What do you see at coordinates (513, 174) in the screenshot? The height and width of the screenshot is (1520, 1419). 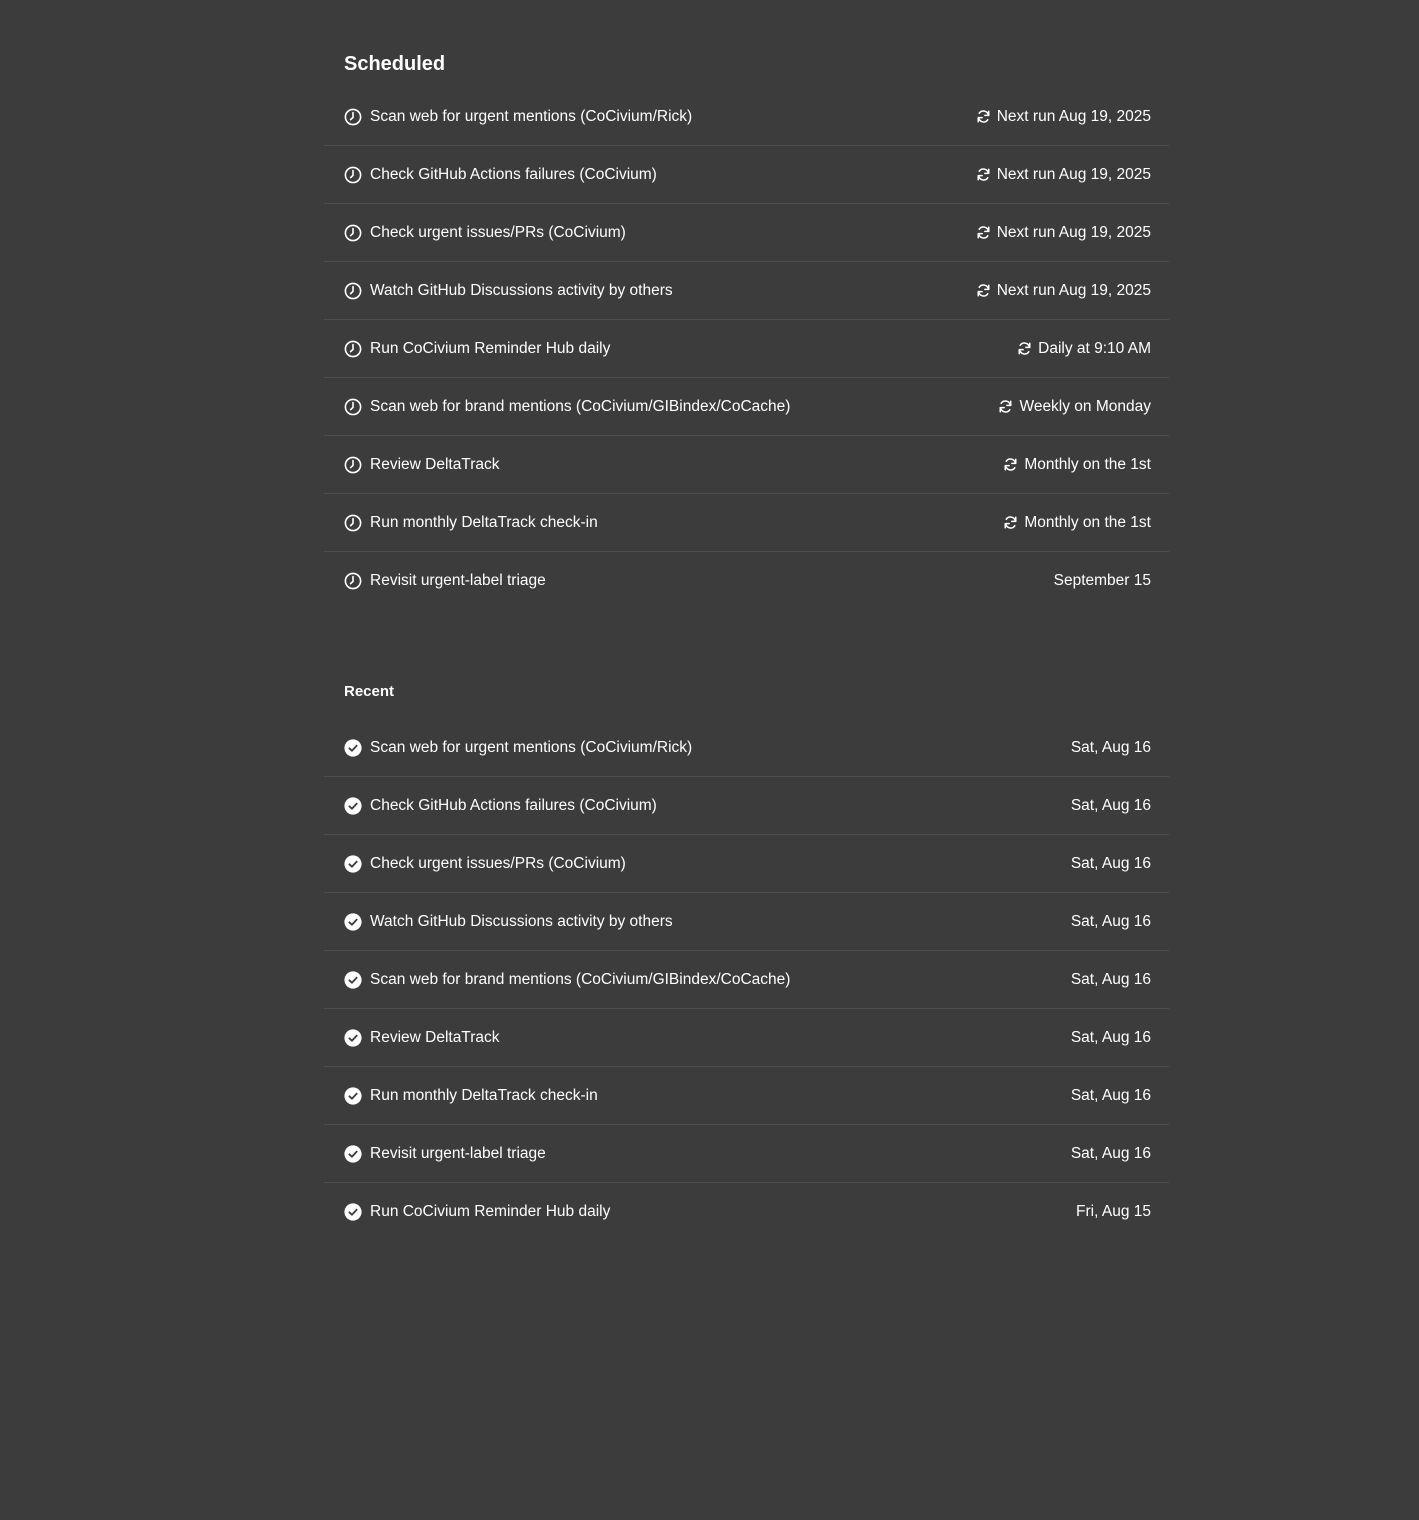 I see `scheduled-task-title: Check GitHub Actions failures (CoCivium)` at bounding box center [513, 174].